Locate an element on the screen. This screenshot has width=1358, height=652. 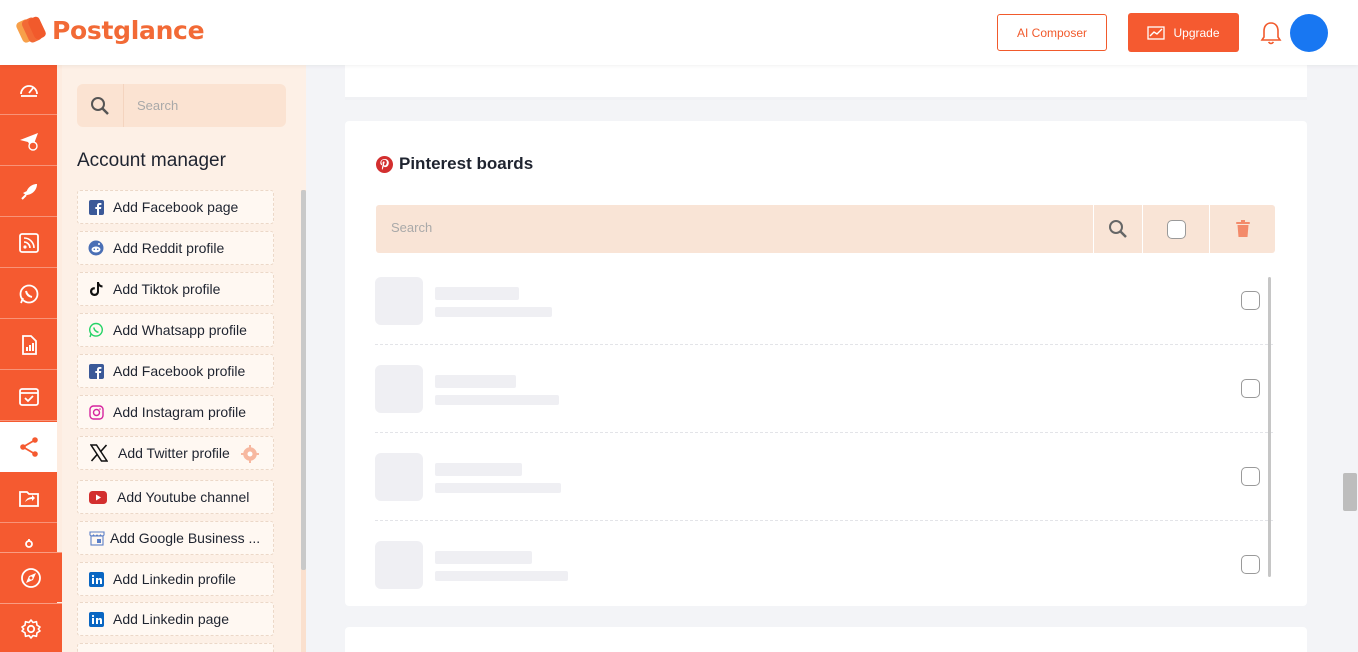
account-item-linkedin-page: Add Linkedin page is located at coordinates (175, 619).